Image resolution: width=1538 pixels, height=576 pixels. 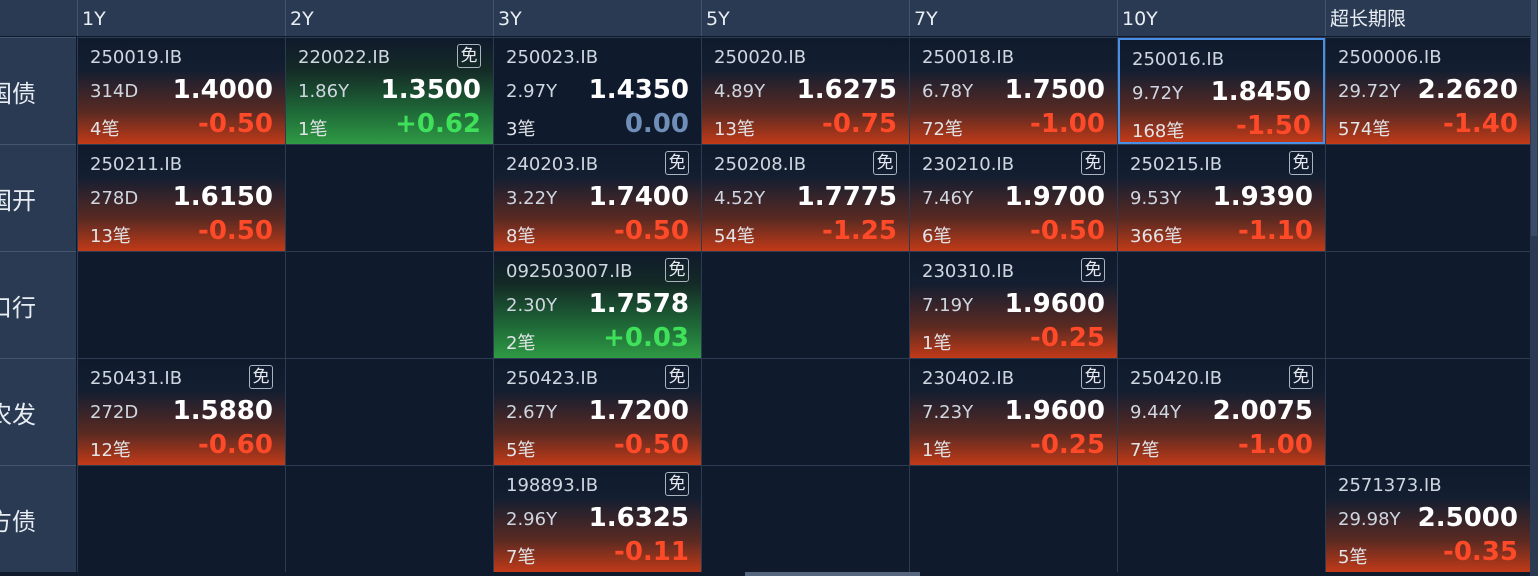 I want to click on header-corner, so click(x=38, y=18).